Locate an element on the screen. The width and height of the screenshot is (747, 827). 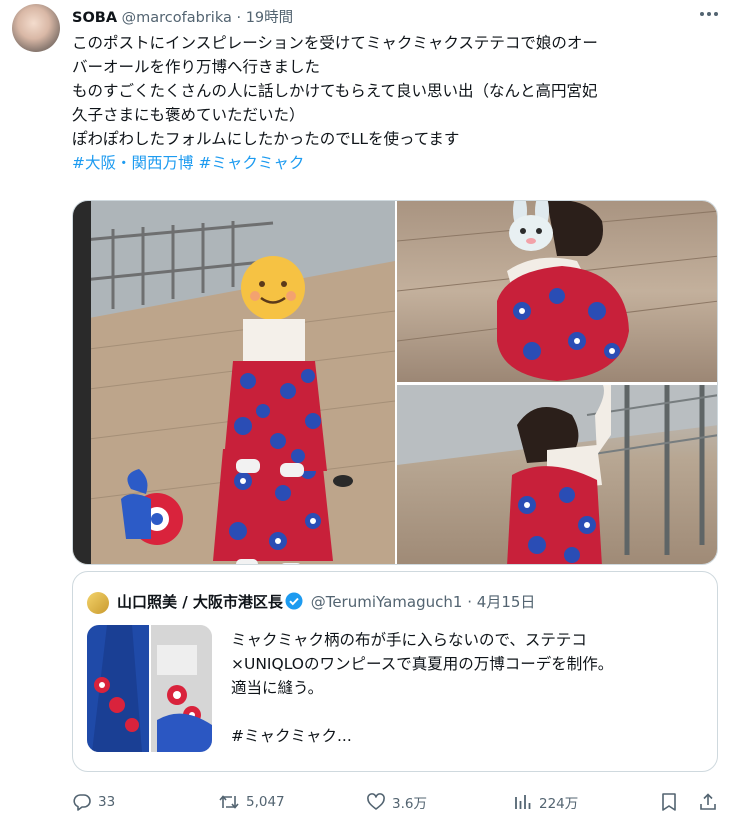
share-icon is located at coordinates (708, 801).